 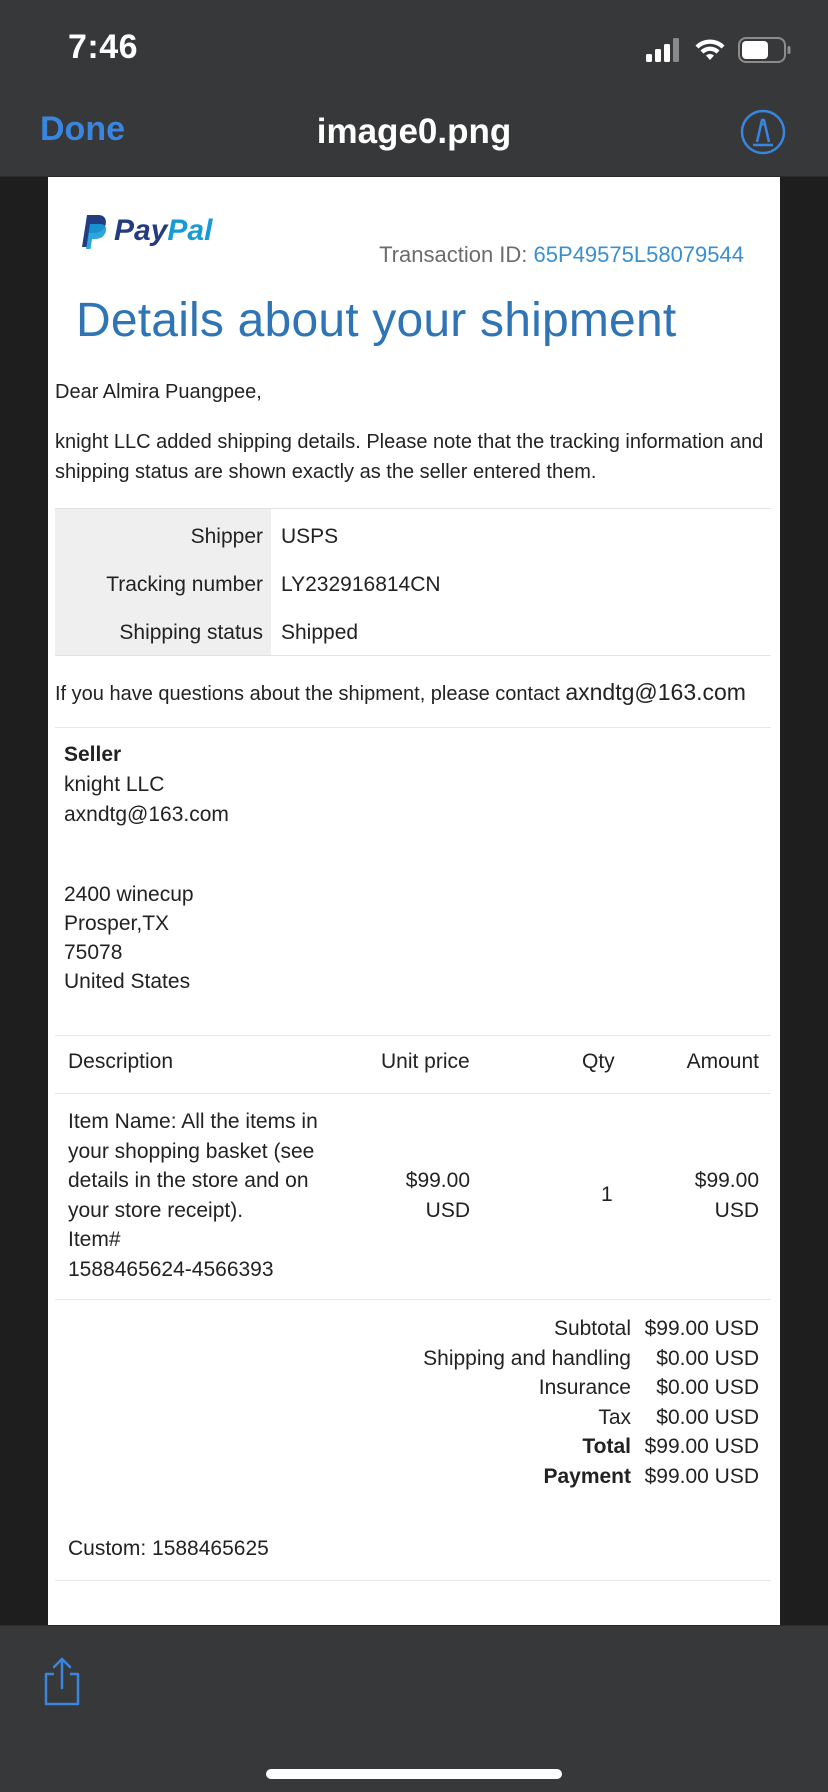 I want to click on status-icons, so click(x=719, y=50).